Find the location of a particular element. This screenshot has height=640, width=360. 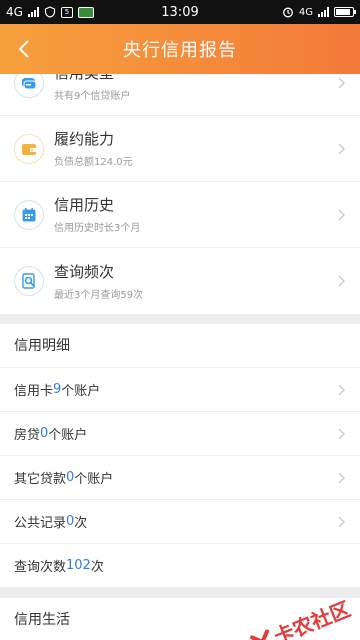

status-bar: 4G 5 13:09 4G is located at coordinates (180, 12).